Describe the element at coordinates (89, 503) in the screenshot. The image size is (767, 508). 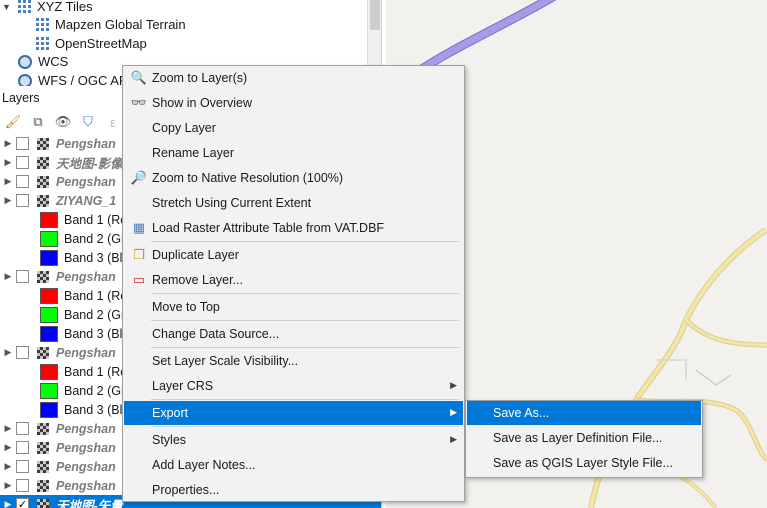
I see `layer-name: 天地图-矢量` at that location.